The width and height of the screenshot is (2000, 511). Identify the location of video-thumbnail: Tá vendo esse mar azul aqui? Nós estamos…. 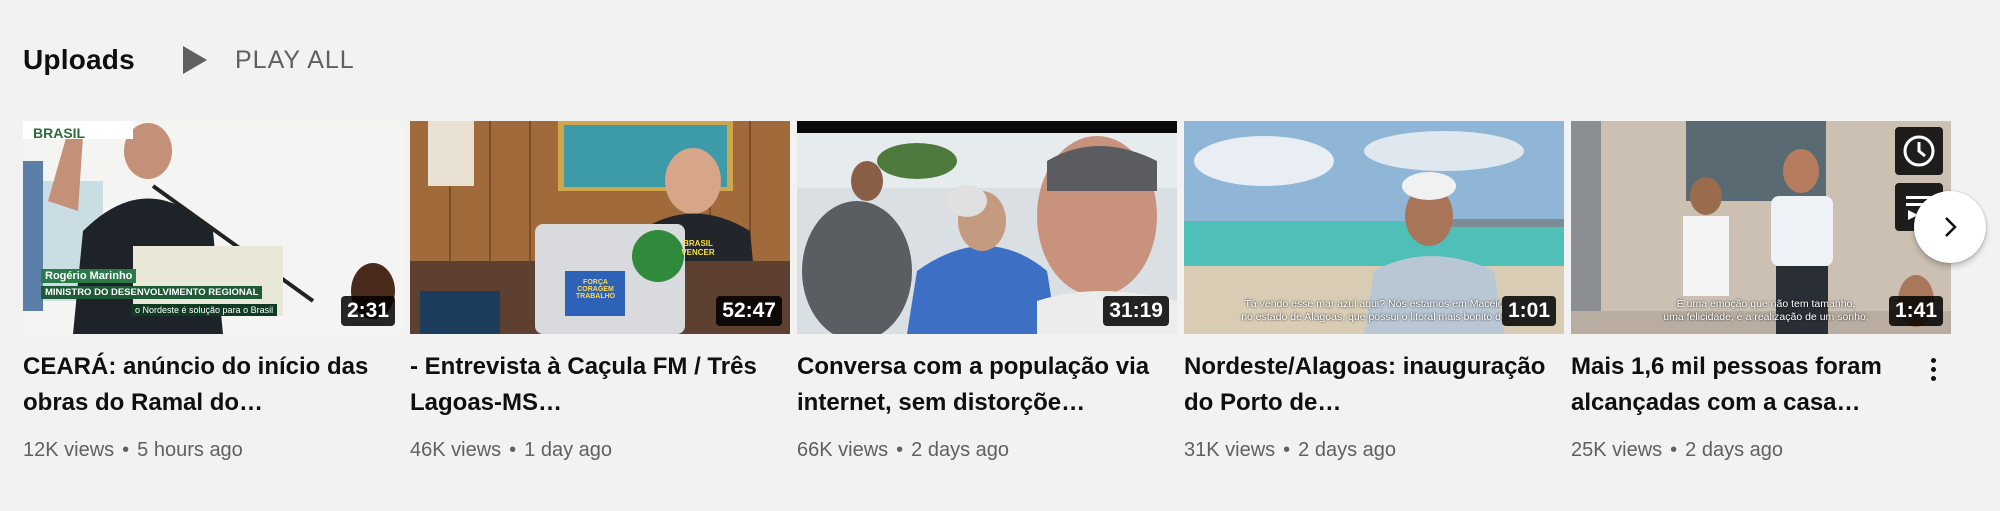
(1374, 227).